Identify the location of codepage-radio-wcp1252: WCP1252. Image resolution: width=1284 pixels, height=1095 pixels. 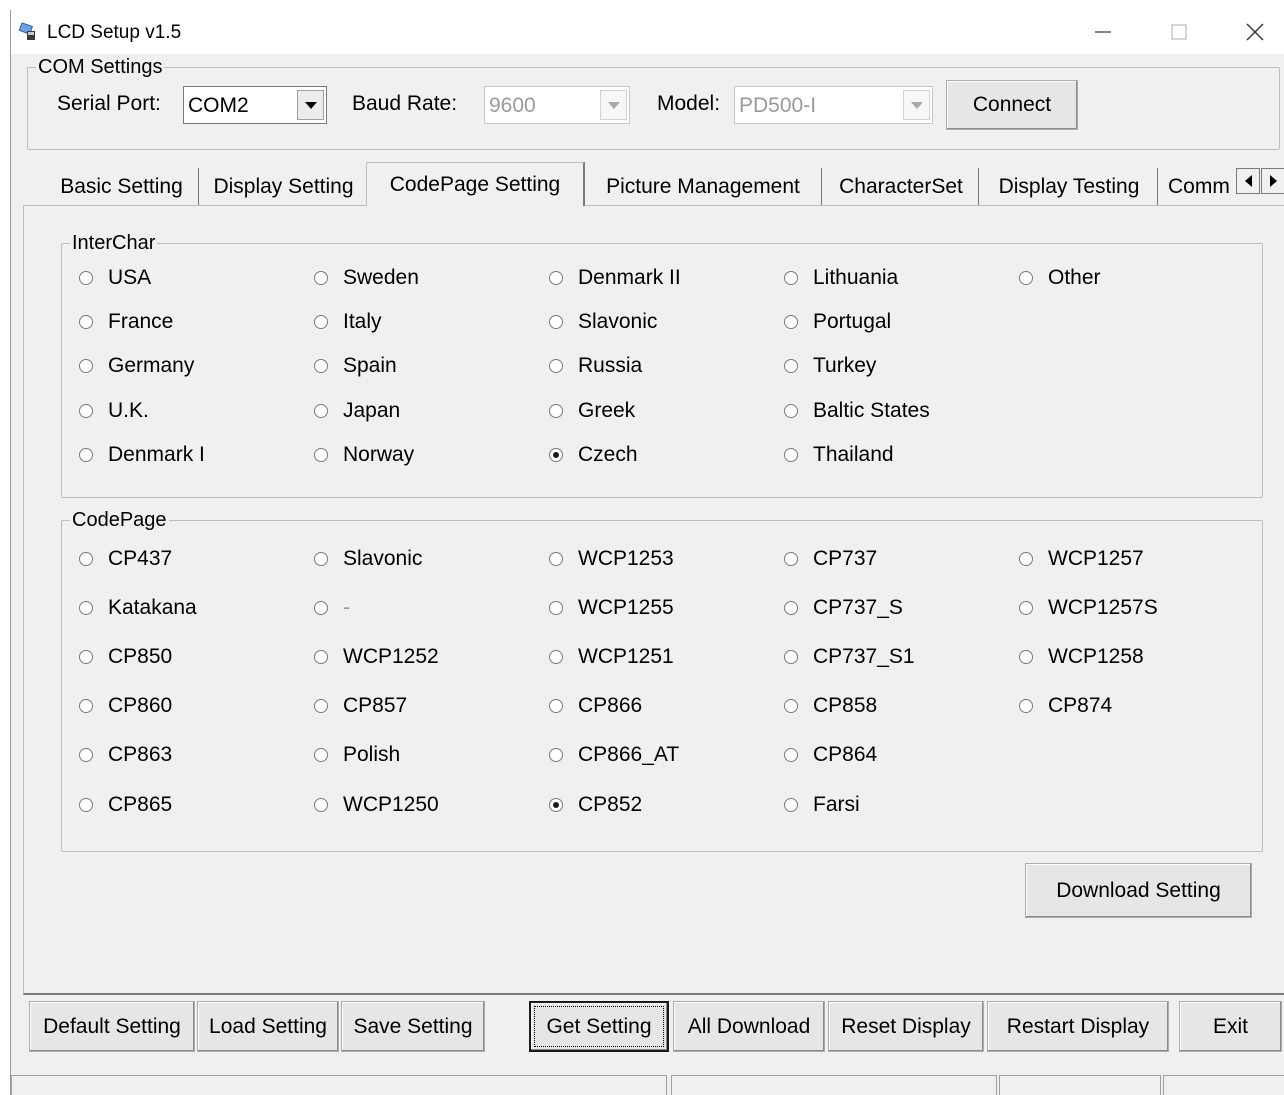
(376, 657).